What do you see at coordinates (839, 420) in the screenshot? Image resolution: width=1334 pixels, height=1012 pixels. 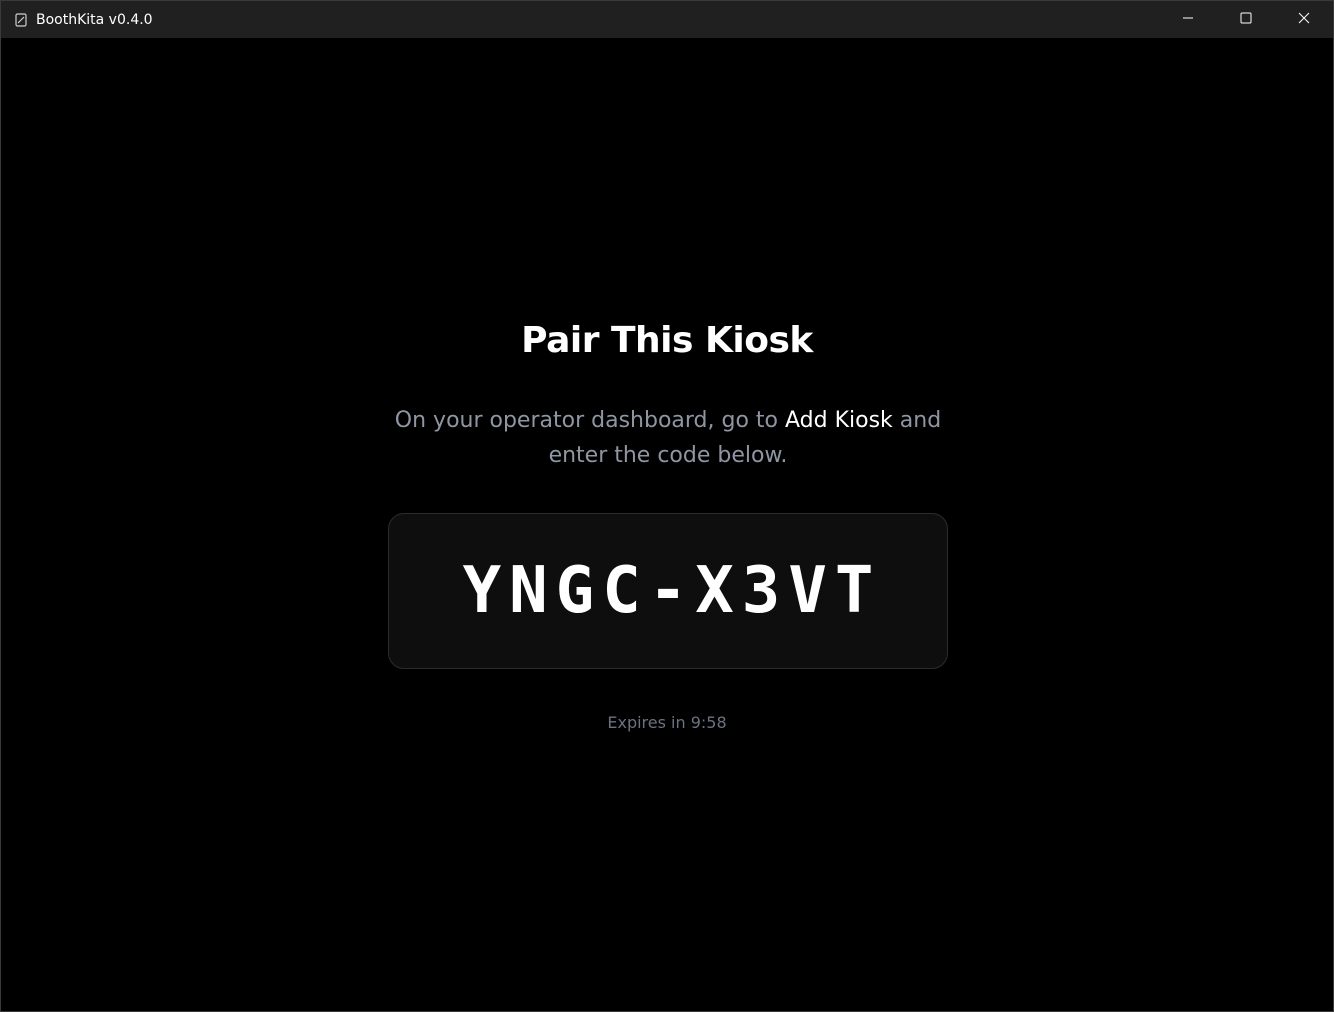 I see `add-kiosk-highlight: Add Kiosk` at bounding box center [839, 420].